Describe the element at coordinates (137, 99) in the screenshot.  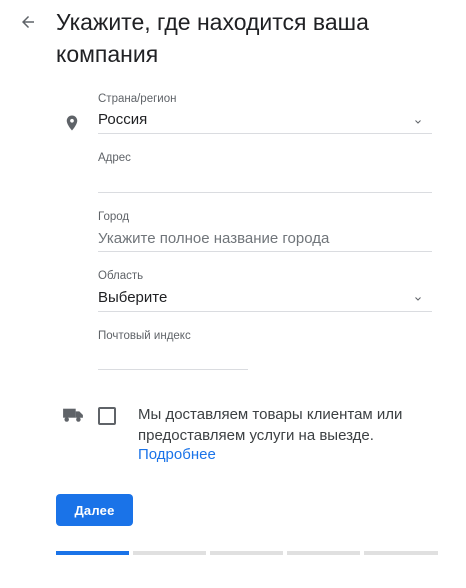
I see `country-label: Страна/регион` at that location.